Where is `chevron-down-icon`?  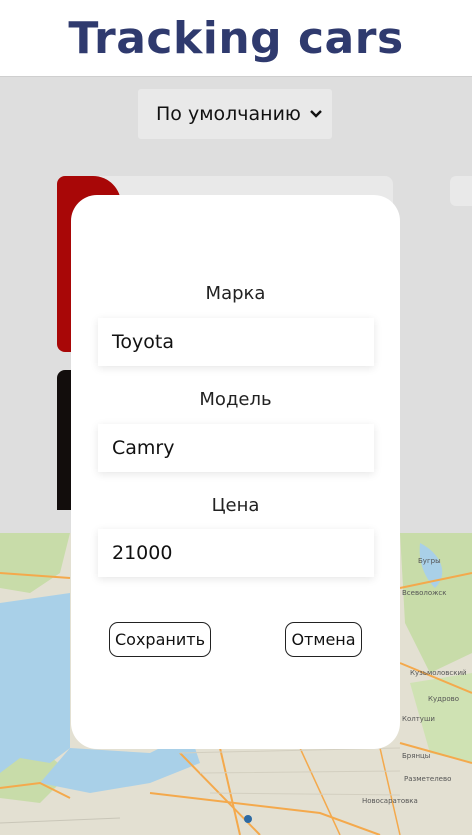
chevron-down-icon is located at coordinates (316, 114).